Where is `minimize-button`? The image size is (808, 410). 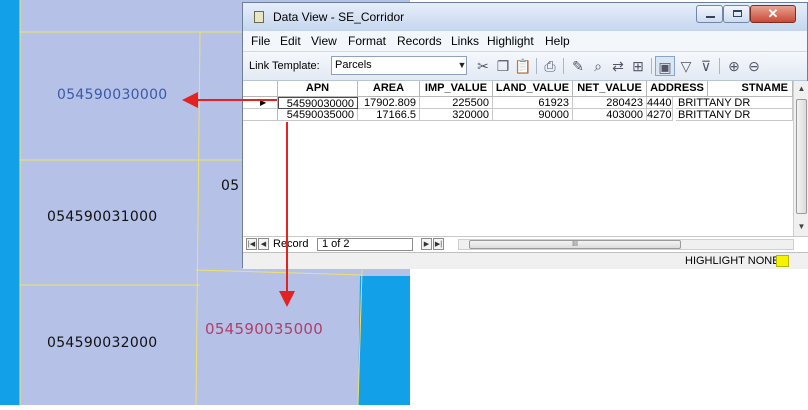
minimize-button is located at coordinates (709, 14).